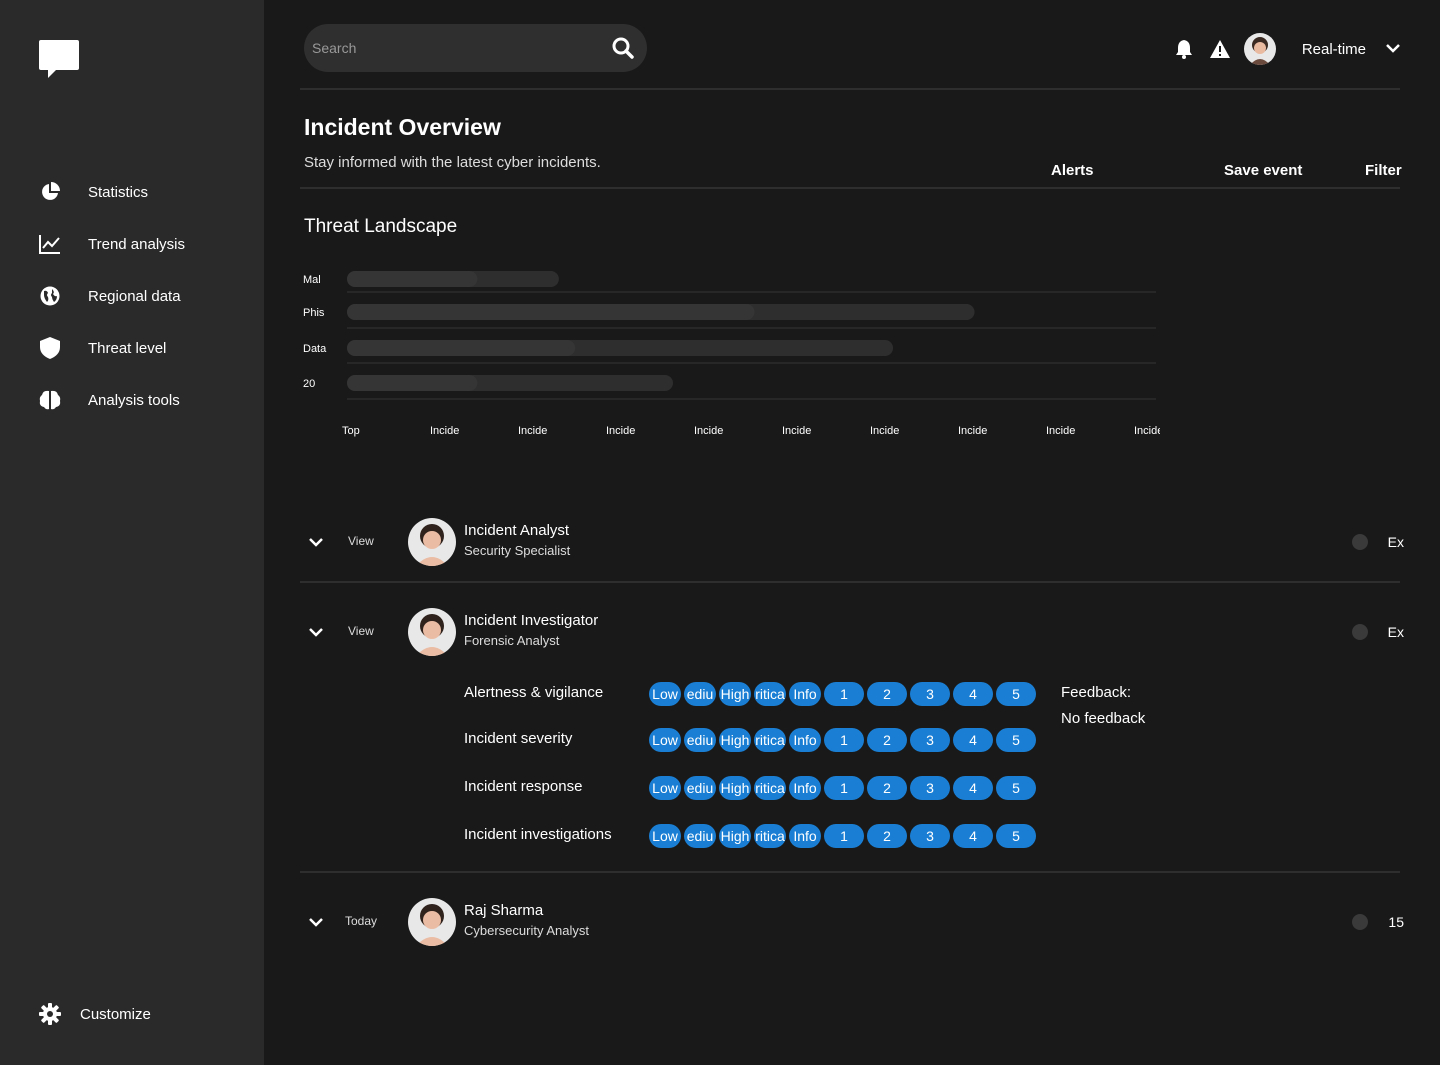 This screenshot has height=1065, width=1440. I want to click on rating-label: Incident investigations, so click(538, 834).